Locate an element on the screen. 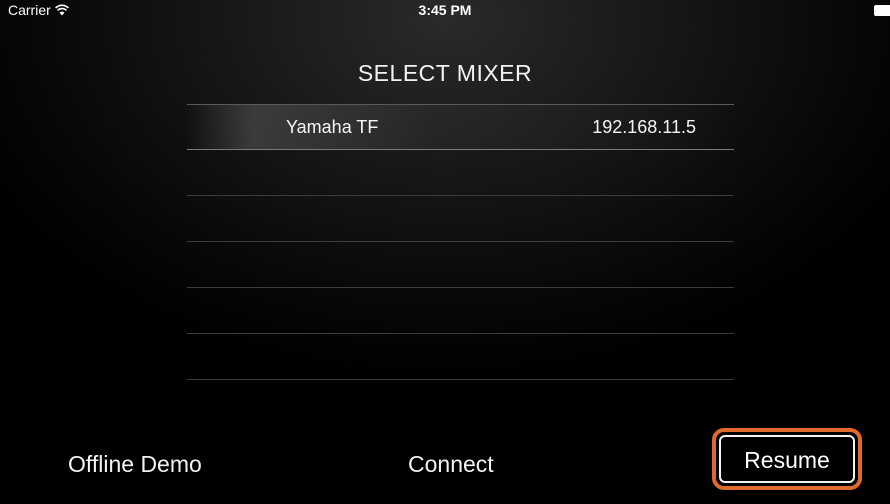 This screenshot has height=504, width=890. mixer-ip: 192.168.11.5 is located at coordinates (644, 127).